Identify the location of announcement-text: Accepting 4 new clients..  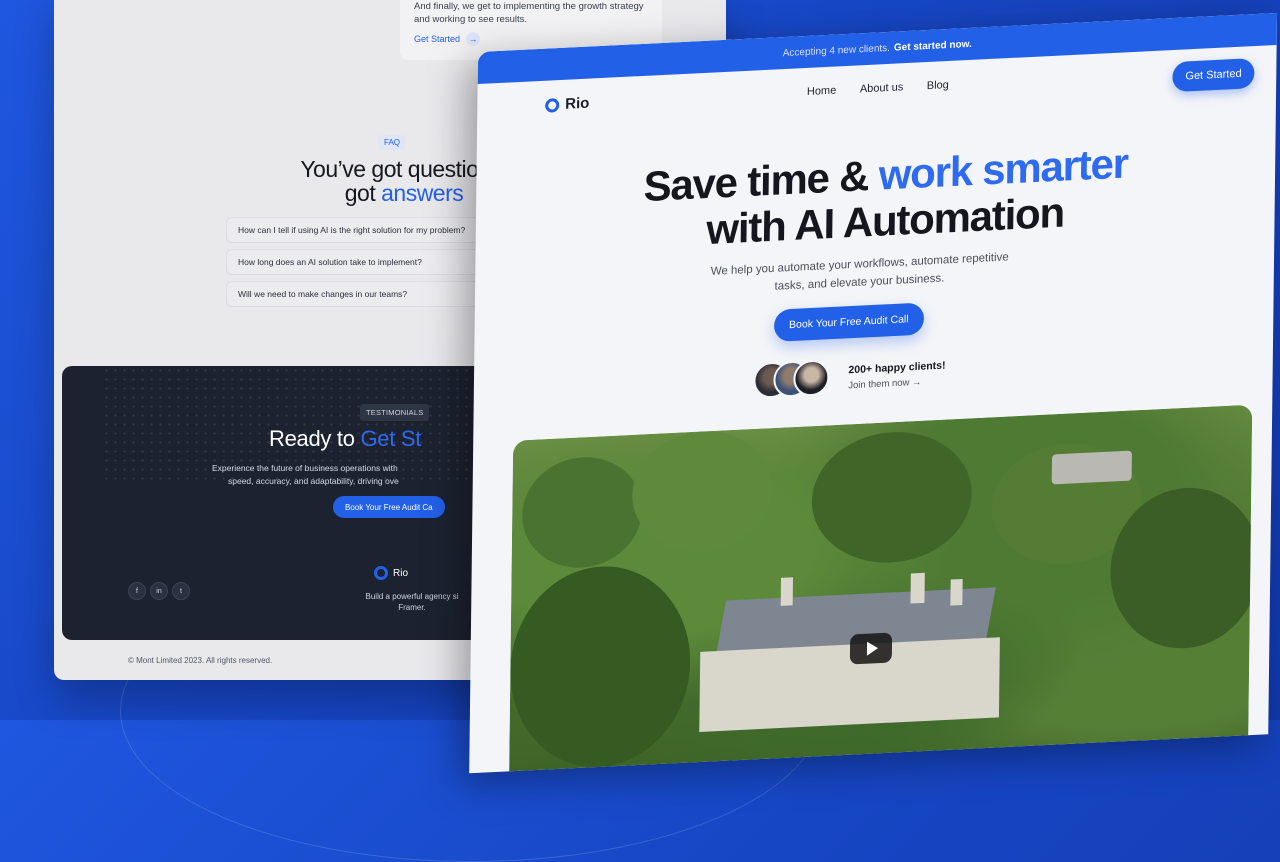
(836, 50).